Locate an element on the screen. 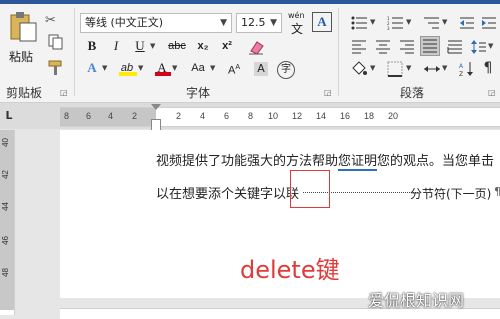  justify-button is located at coordinates (430, 46).